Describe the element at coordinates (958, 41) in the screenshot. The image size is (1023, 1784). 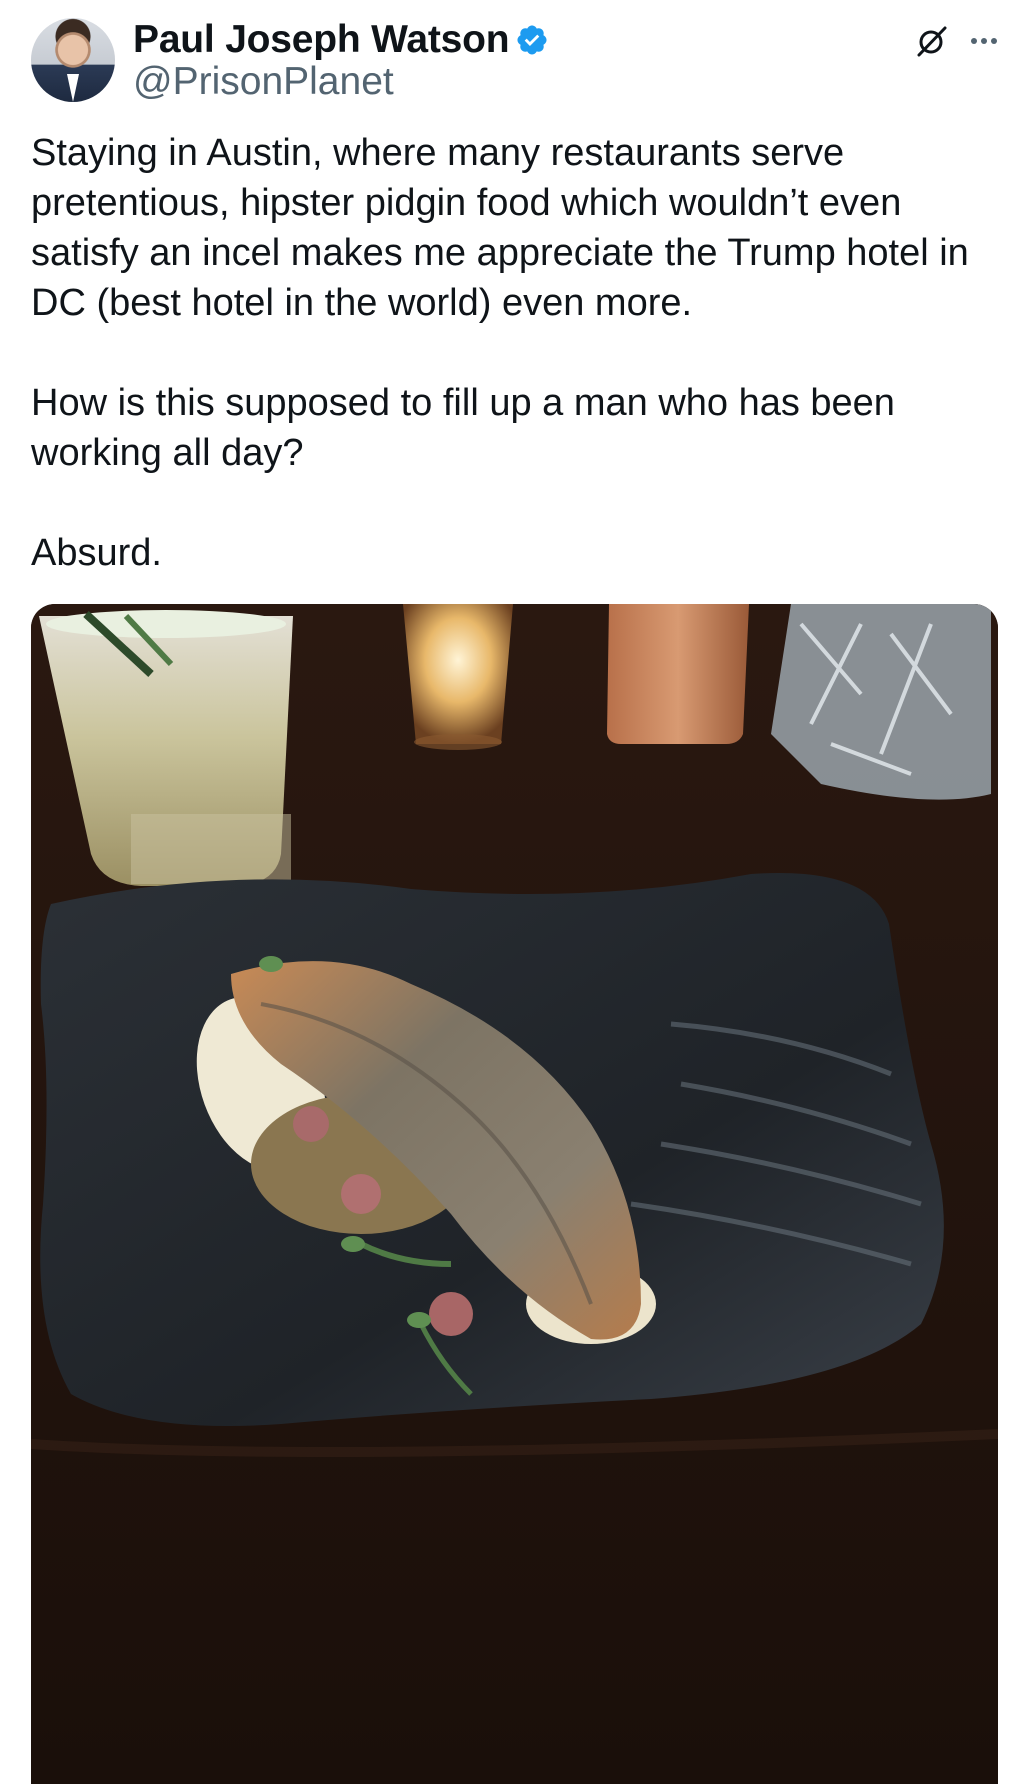
I see `header-actions` at that location.